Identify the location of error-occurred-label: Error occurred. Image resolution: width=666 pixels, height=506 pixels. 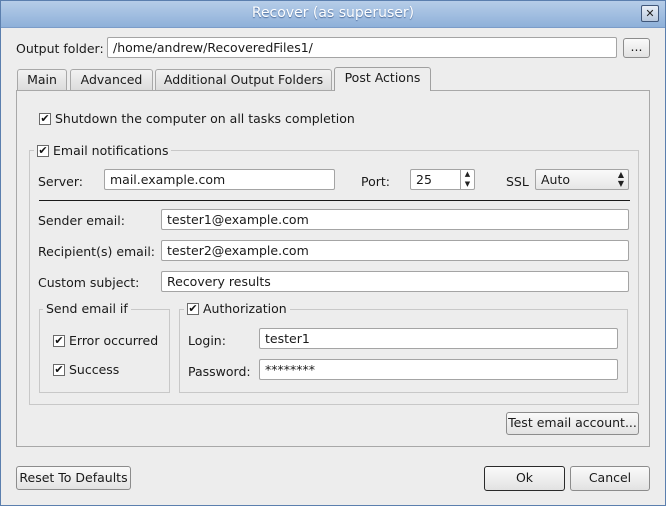
(114, 340).